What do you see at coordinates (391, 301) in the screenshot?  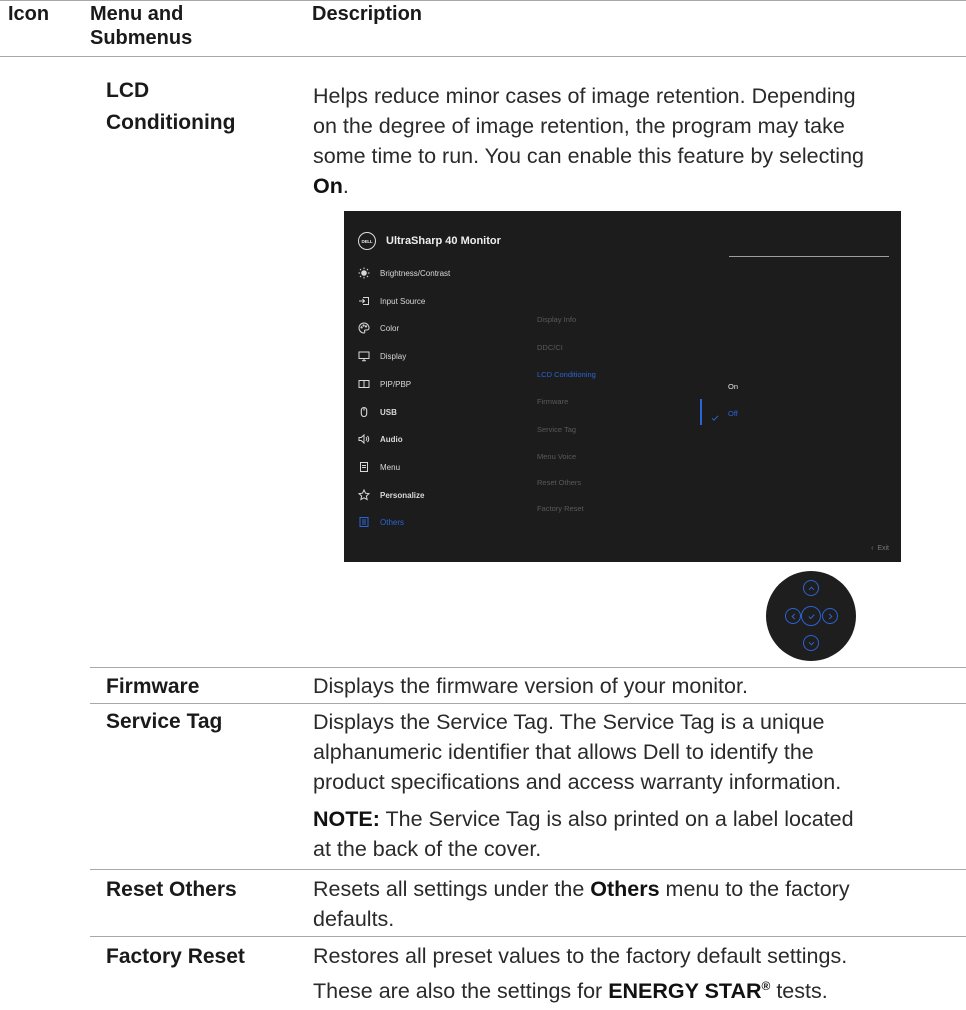 I see `osd-menu-input-source: Input Source` at bounding box center [391, 301].